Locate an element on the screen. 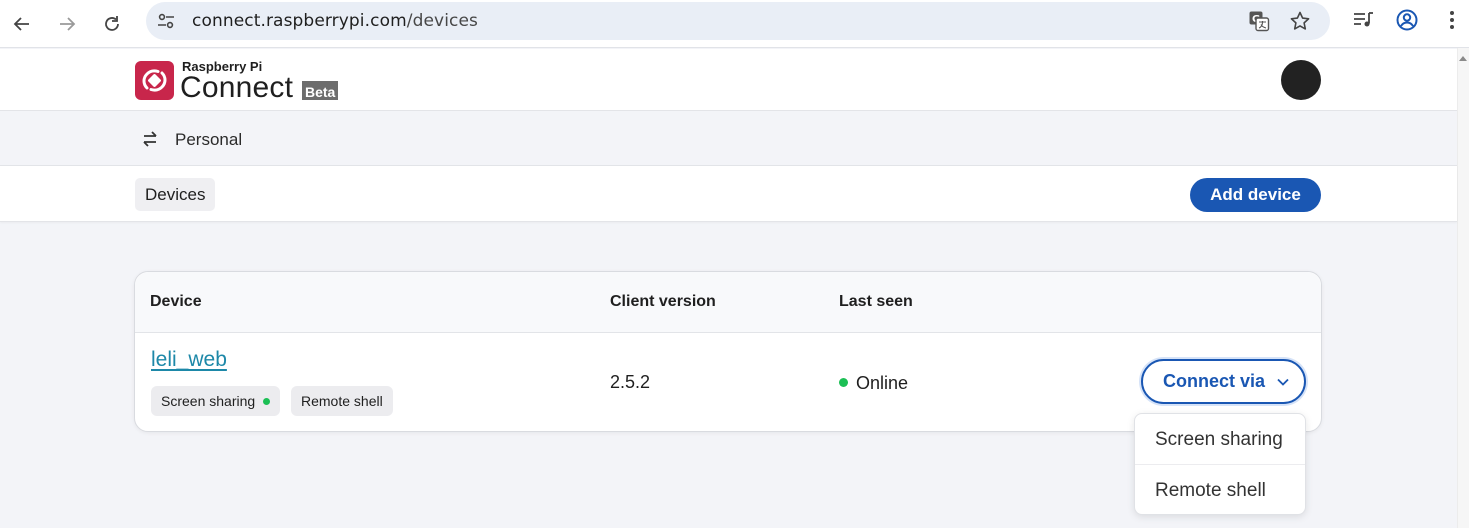 The image size is (1469, 528). workspace-name: Personal is located at coordinates (209, 139).